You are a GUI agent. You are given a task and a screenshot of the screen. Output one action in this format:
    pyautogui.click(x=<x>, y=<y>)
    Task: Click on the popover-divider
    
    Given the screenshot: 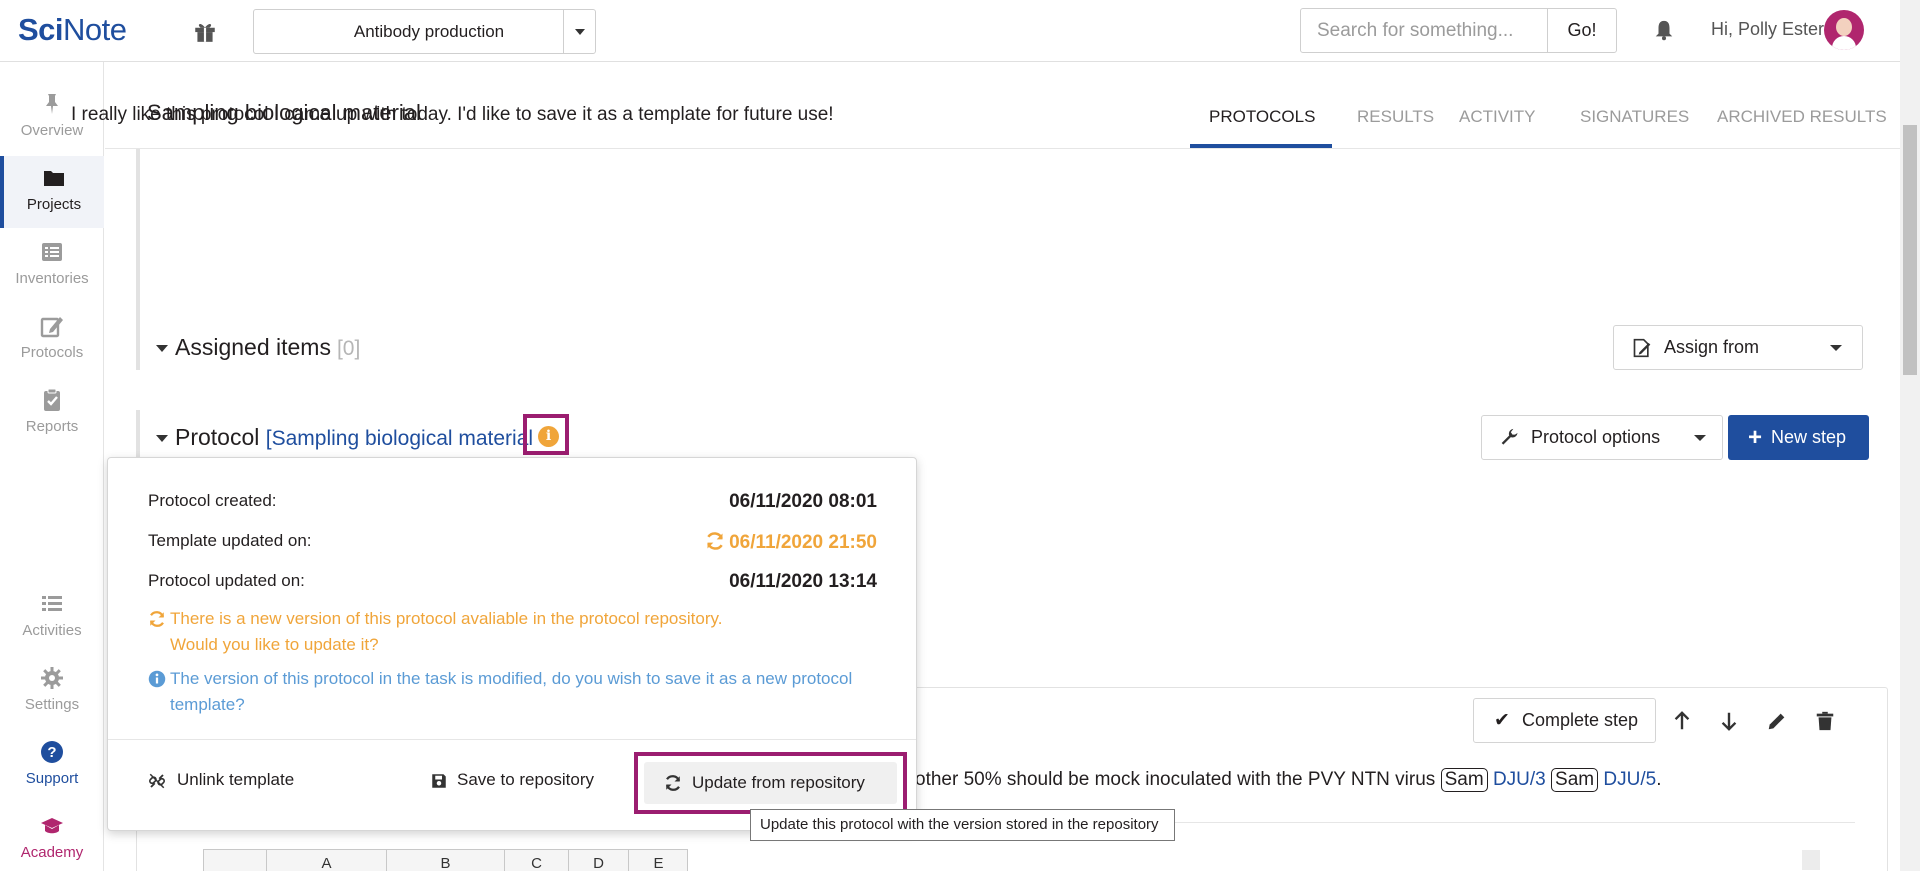 What is the action you would take?
    pyautogui.click(x=512, y=739)
    